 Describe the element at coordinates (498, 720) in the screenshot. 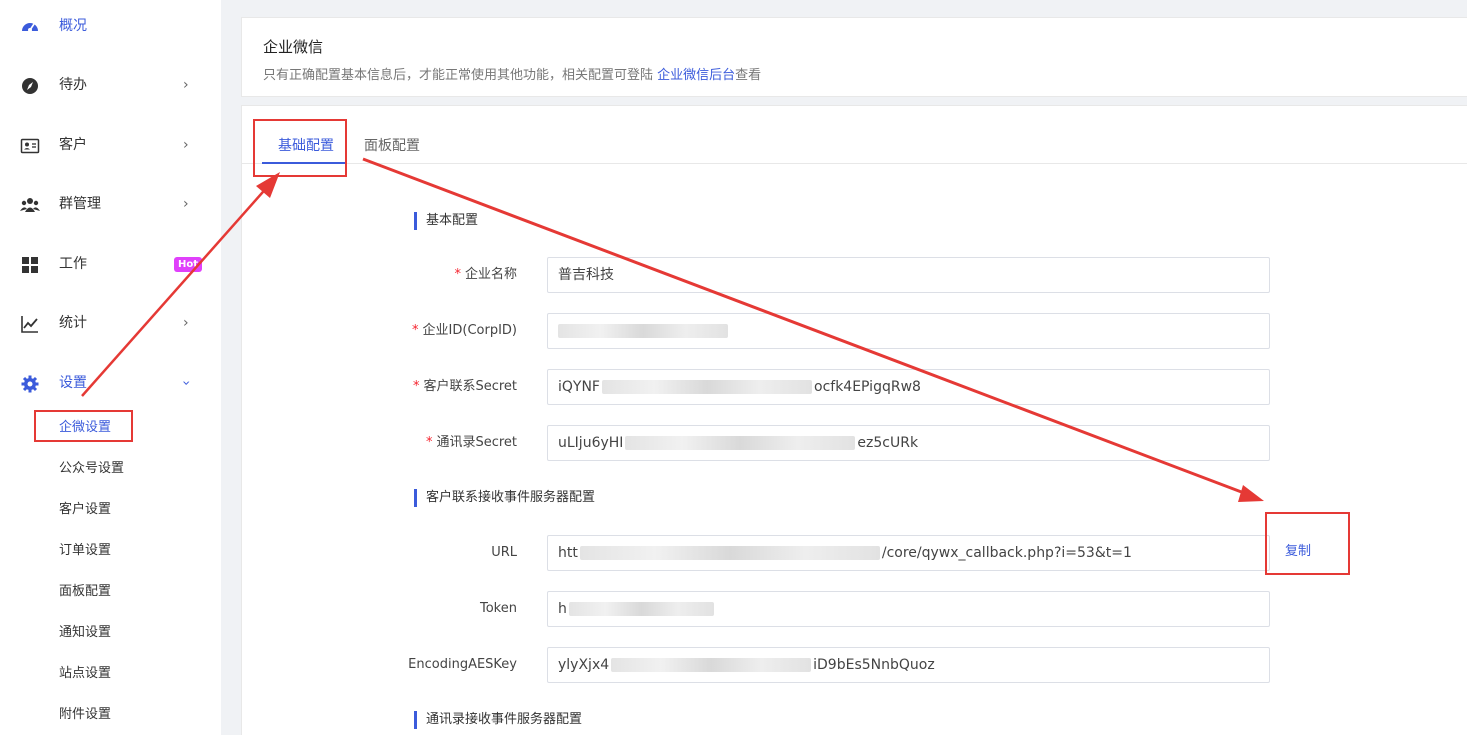

I see `section-contacts-event-server: 通讯录接收事件服务器配置` at that location.